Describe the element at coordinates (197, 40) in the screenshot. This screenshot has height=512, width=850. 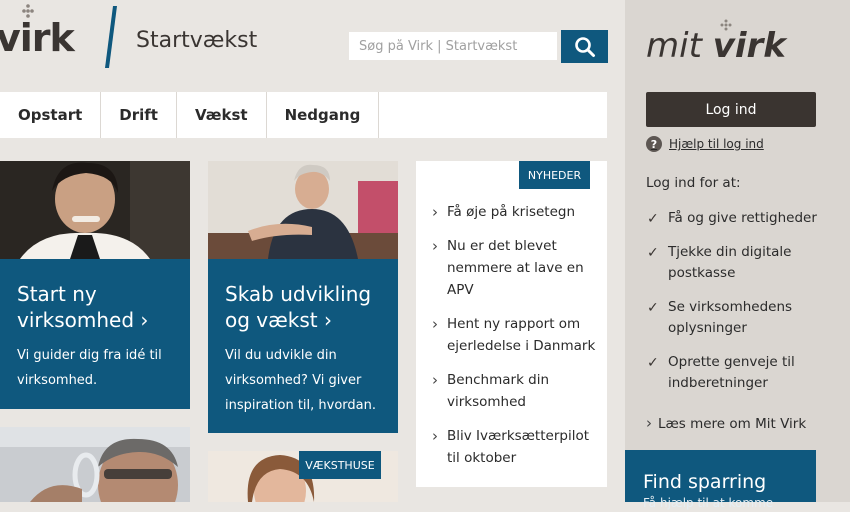
I see `site-title: Startvækst` at that location.